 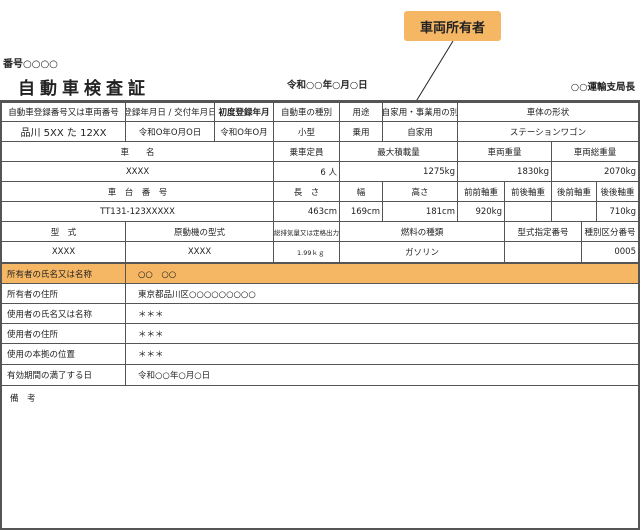 I want to click on user-address-value: ＊＊＊, so click(x=382, y=333).